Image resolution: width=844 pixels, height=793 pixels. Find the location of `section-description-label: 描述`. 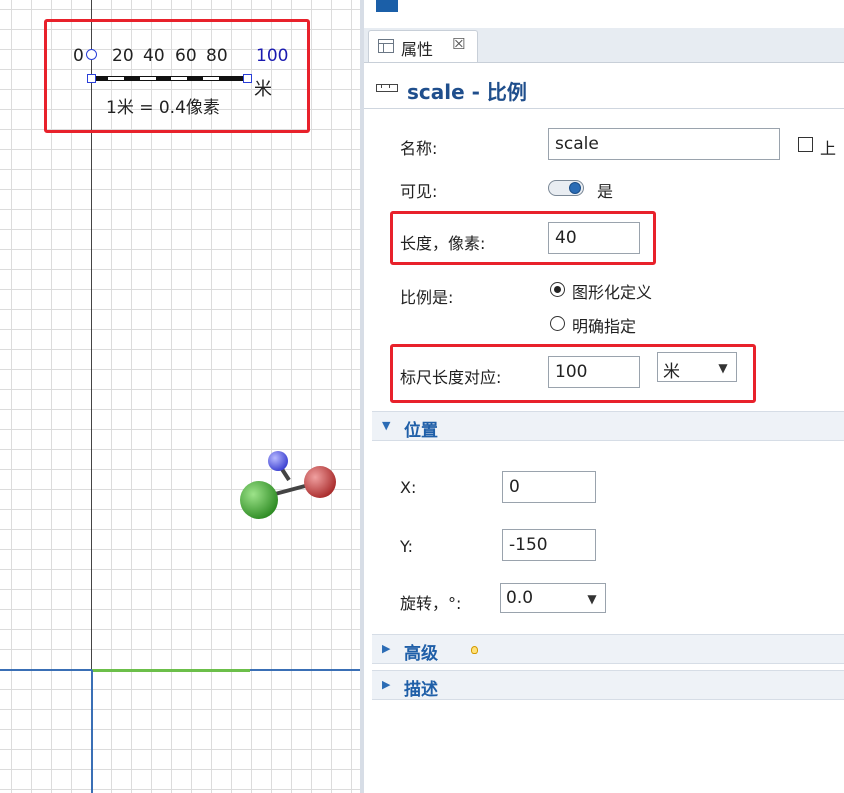

section-description-label: 描述 is located at coordinates (421, 690).